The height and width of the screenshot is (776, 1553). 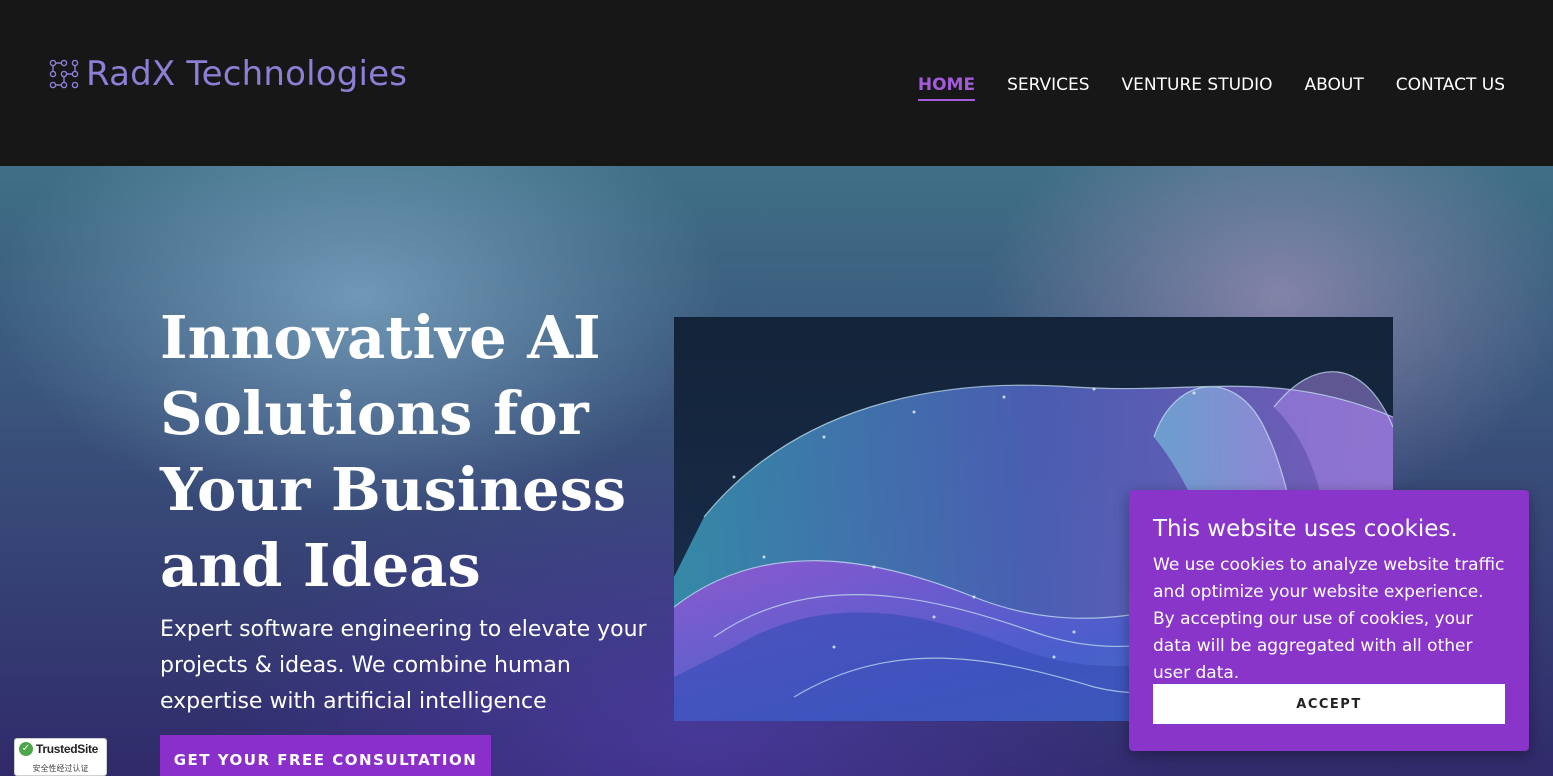 What do you see at coordinates (67, 749) in the screenshot?
I see `trustedsite-name: TrustedSite` at bounding box center [67, 749].